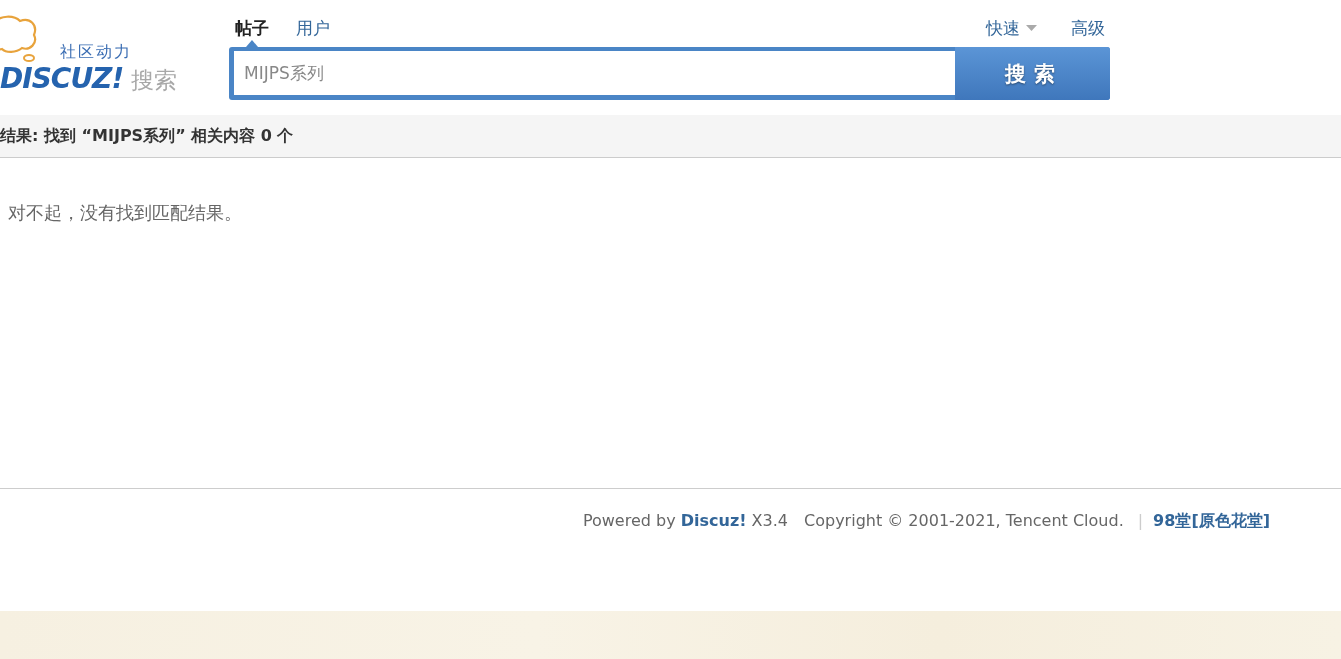 This screenshot has height=659, width=1341. I want to click on copyright-text: Copyright © 2001-2021, Tencent Cloud., so click(964, 521).